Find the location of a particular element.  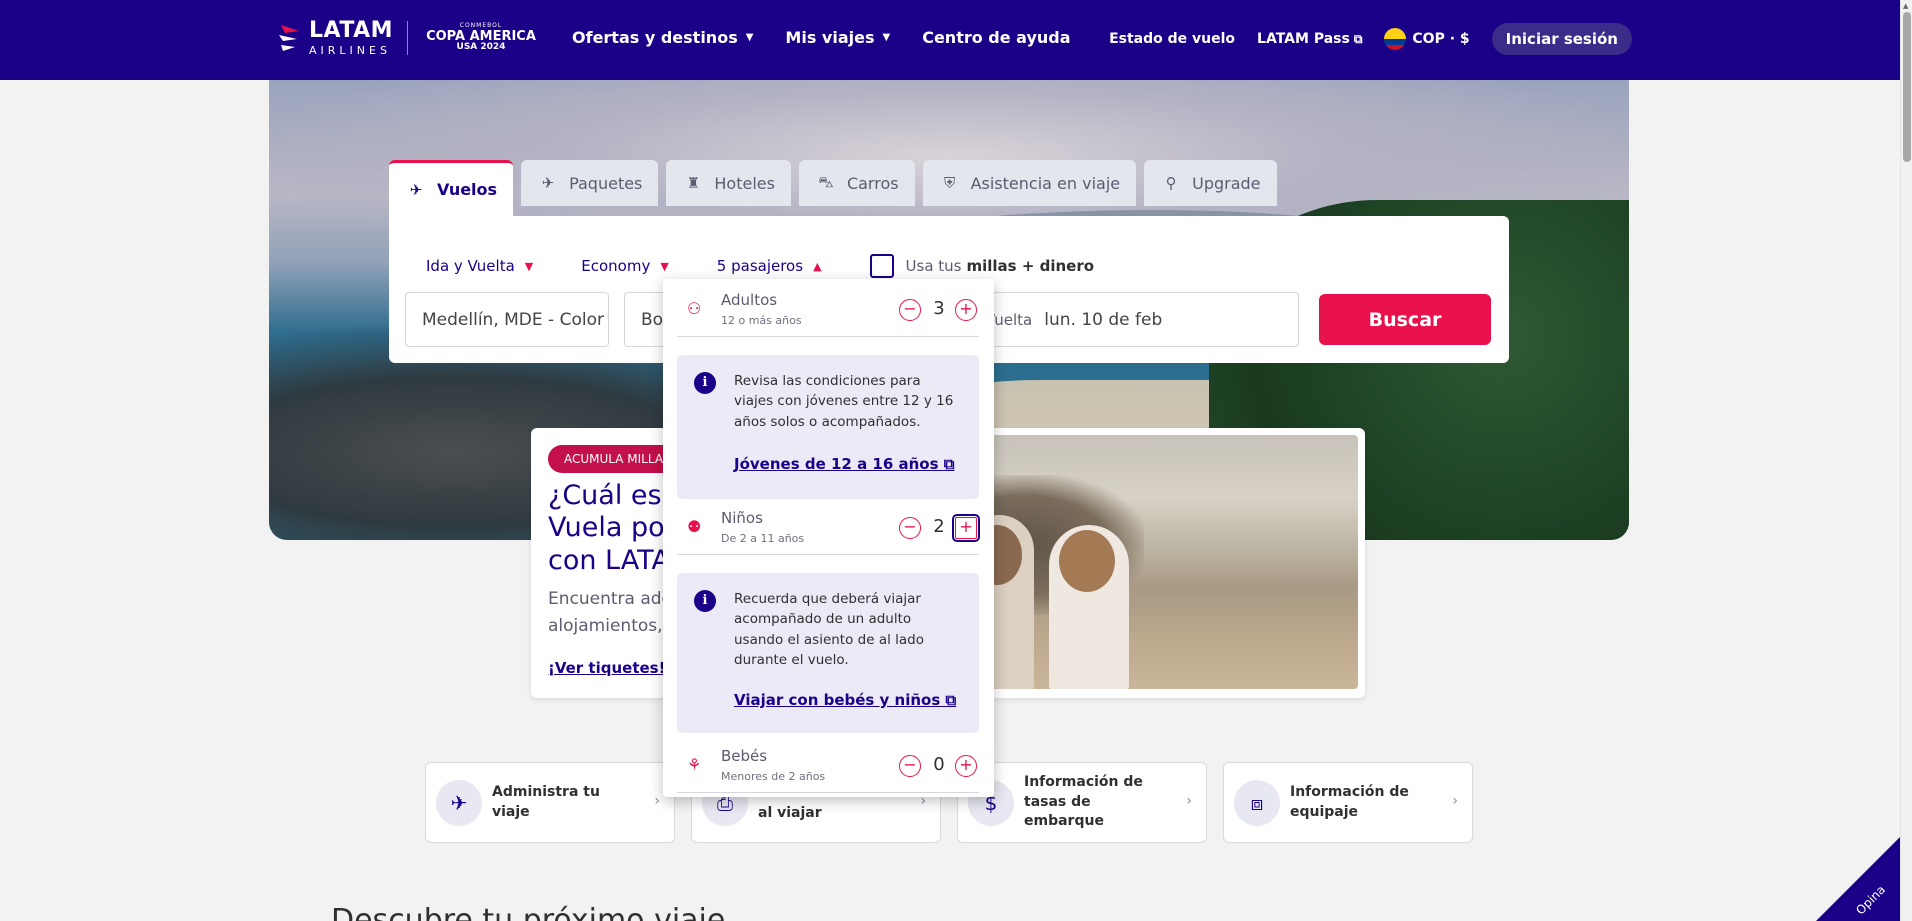

miles-money-option: Usa tus millas + dinero is located at coordinates (981, 266).